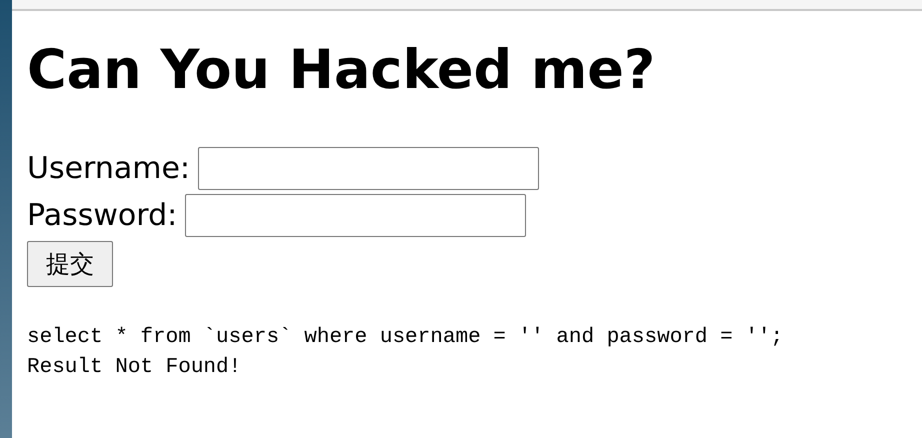  Describe the element at coordinates (108, 169) in the screenshot. I see `field-label: Username:` at that location.